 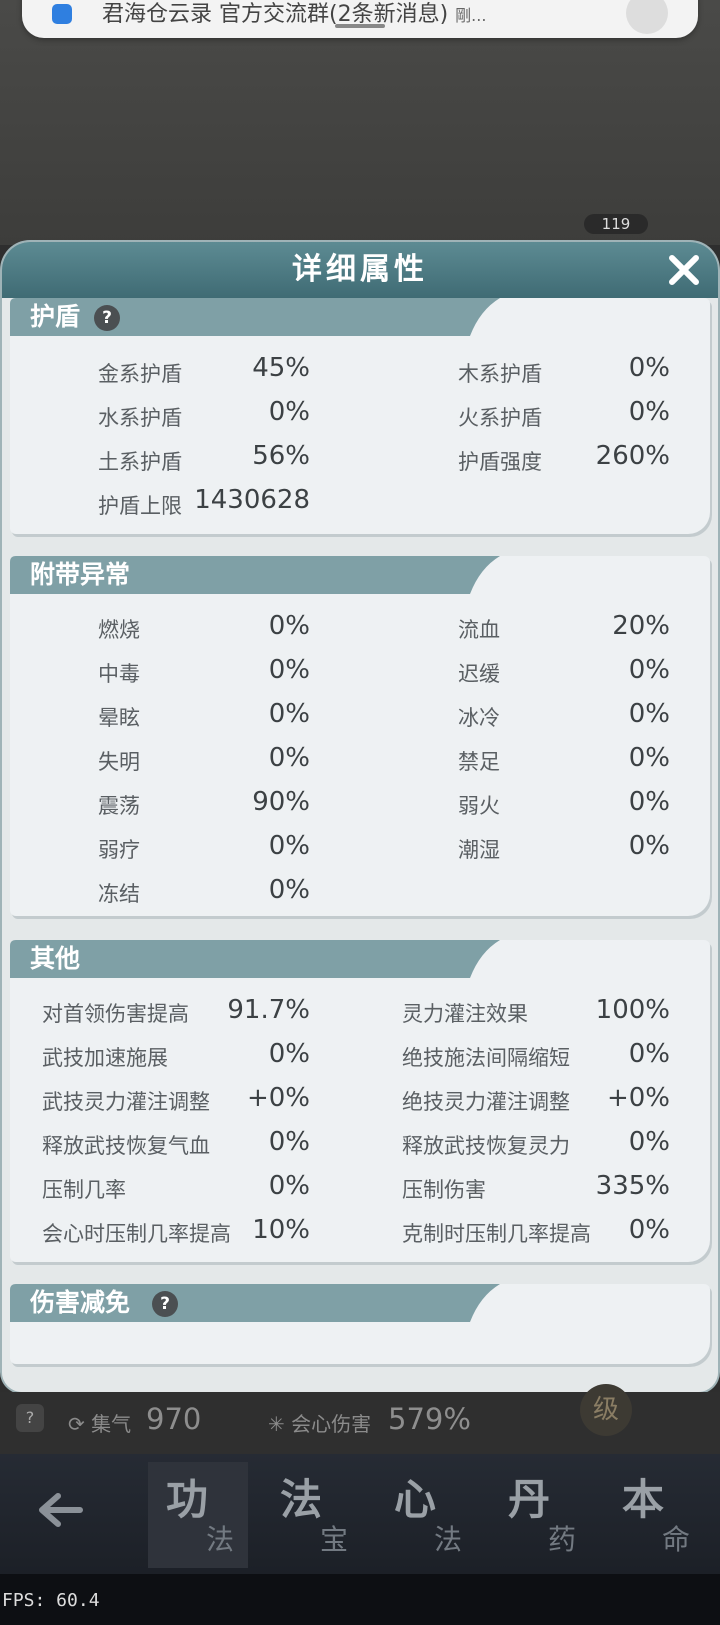 I want to click on stat-label: 流血, so click(x=479, y=630).